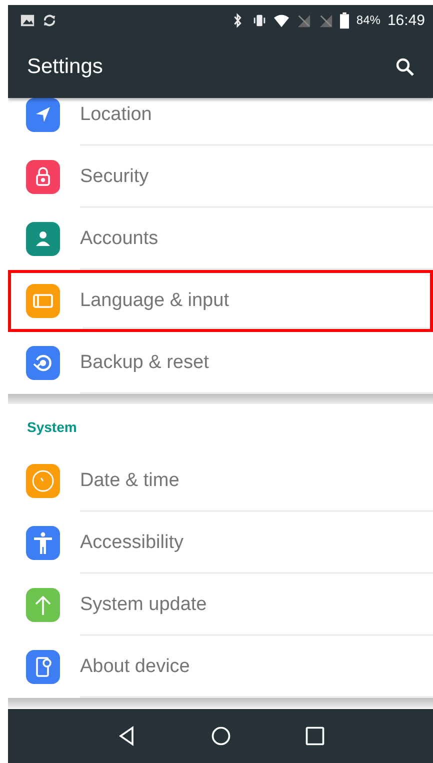 The width and height of the screenshot is (433, 763). I want to click on home-icon, so click(221, 736).